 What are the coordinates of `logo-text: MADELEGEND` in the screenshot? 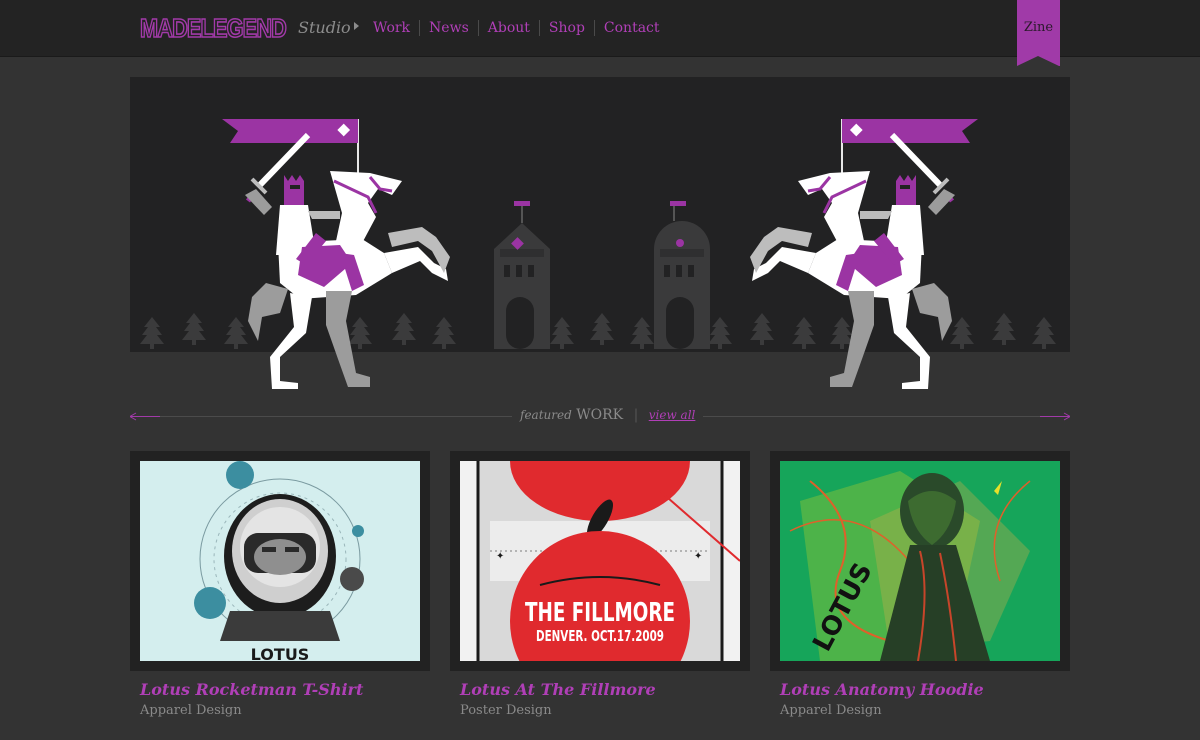 It's located at (213, 28).